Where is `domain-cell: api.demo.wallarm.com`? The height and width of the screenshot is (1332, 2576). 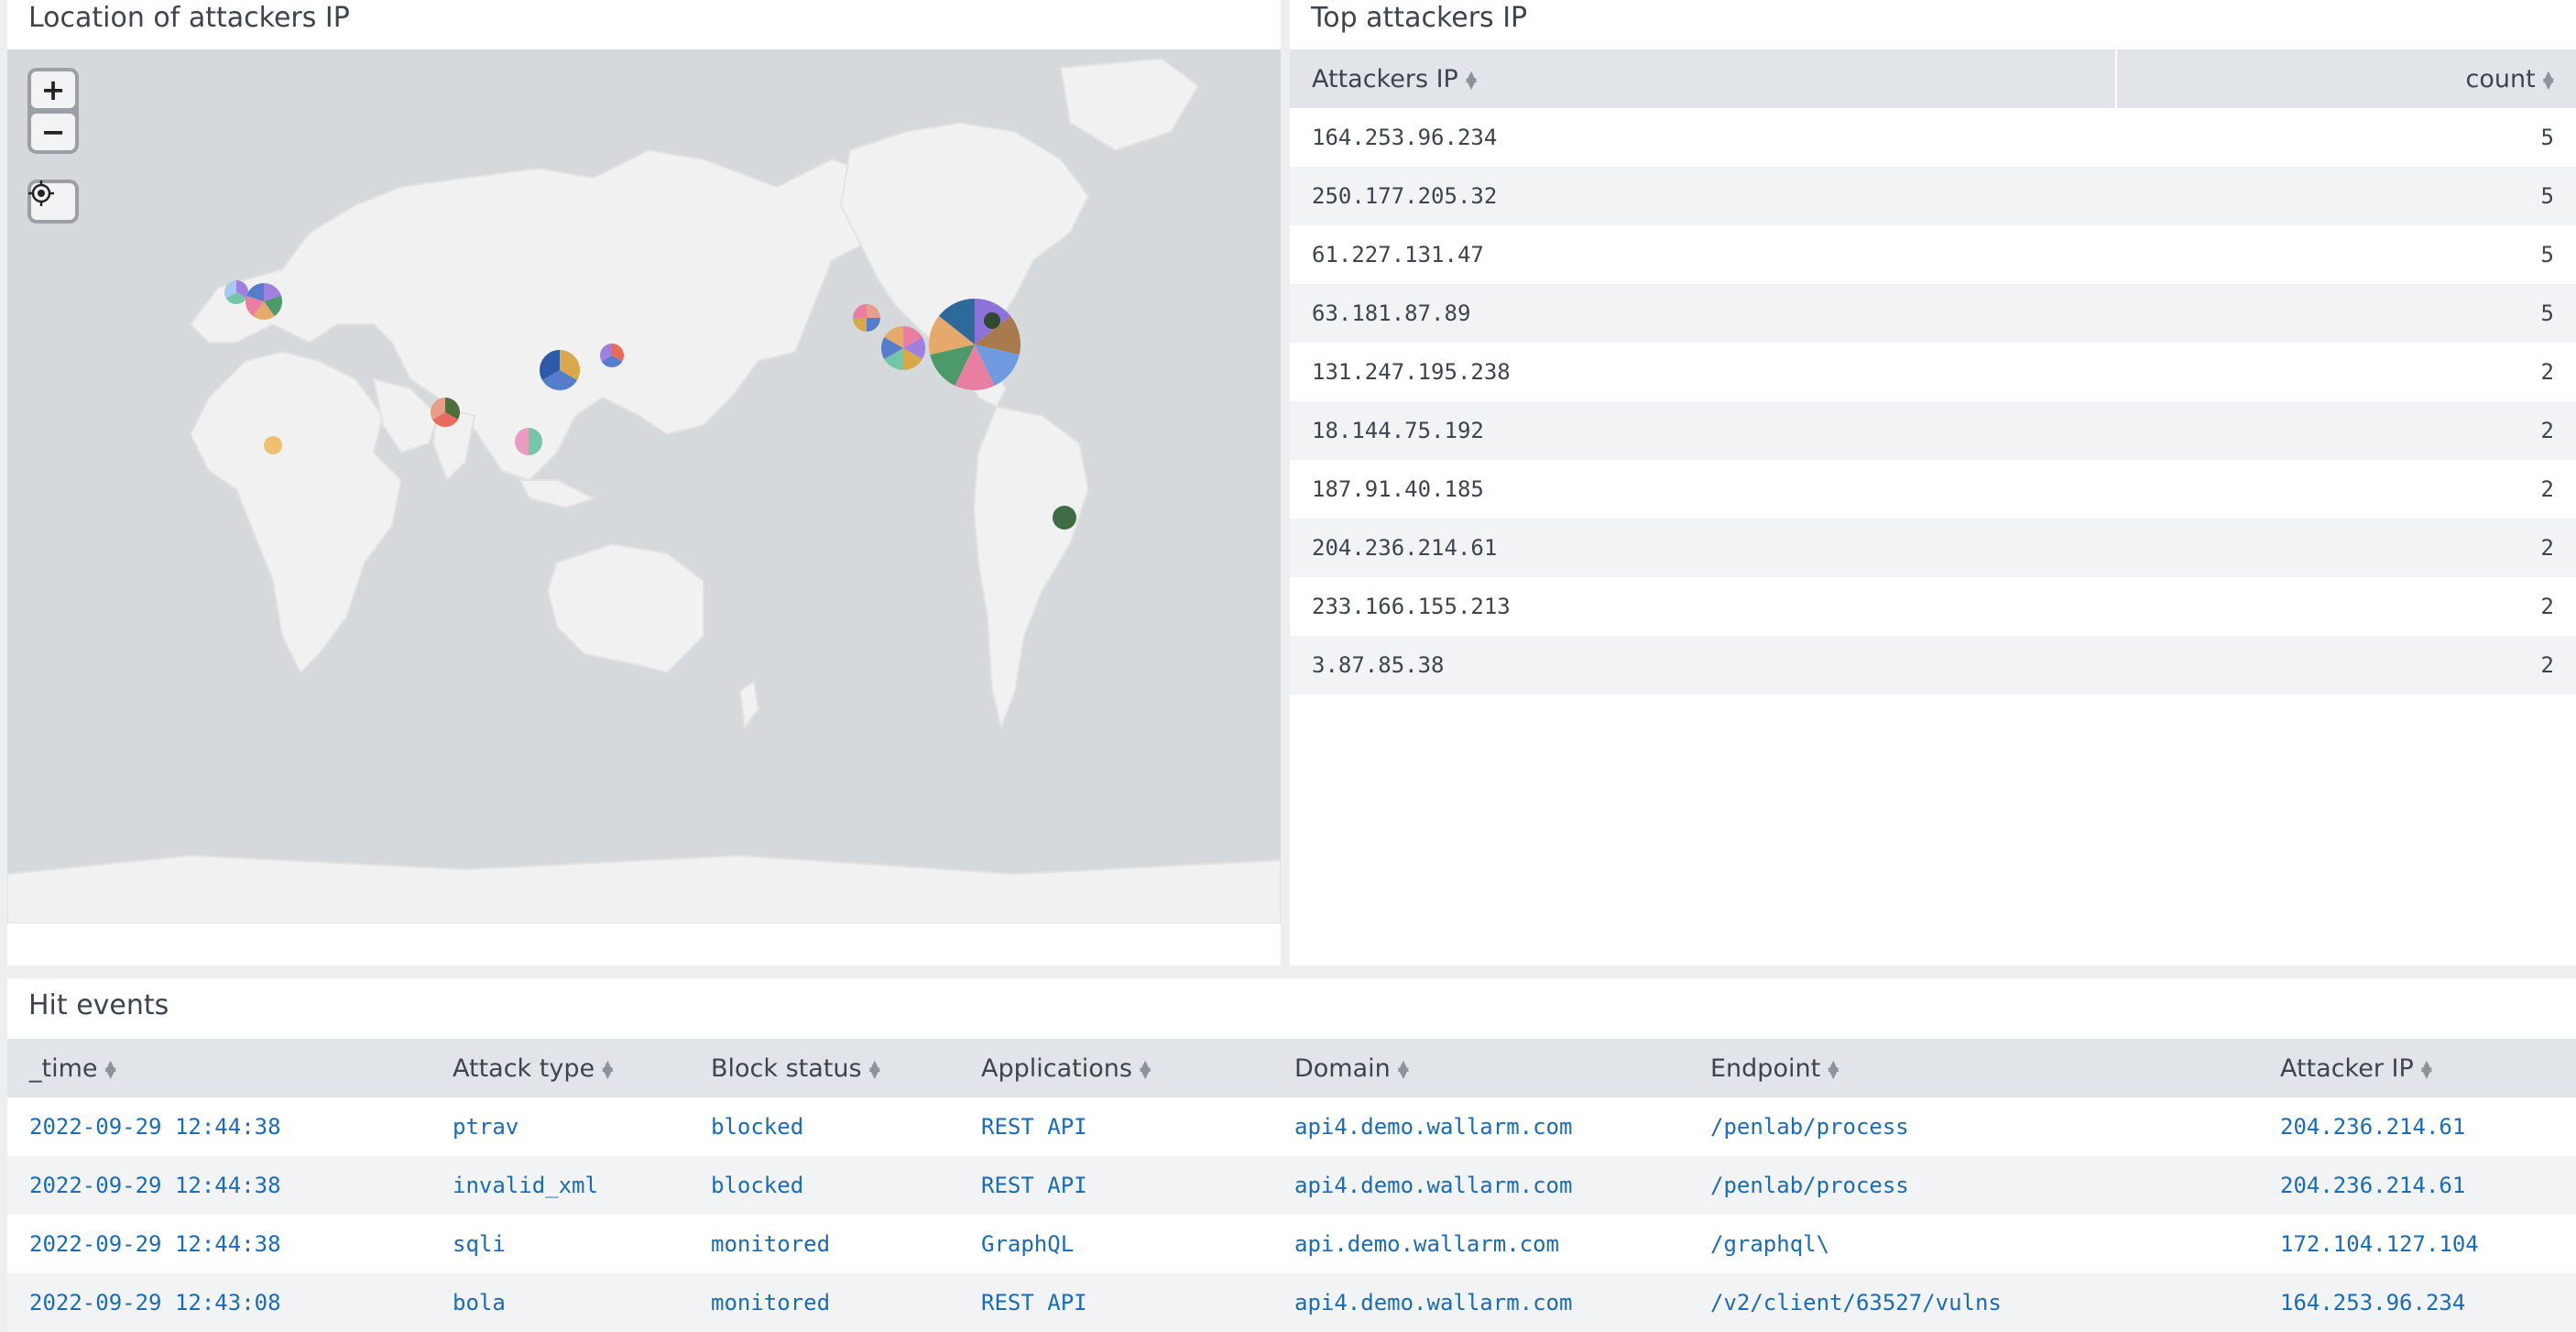 domain-cell: api.demo.wallarm.com is located at coordinates (1480, 1244).